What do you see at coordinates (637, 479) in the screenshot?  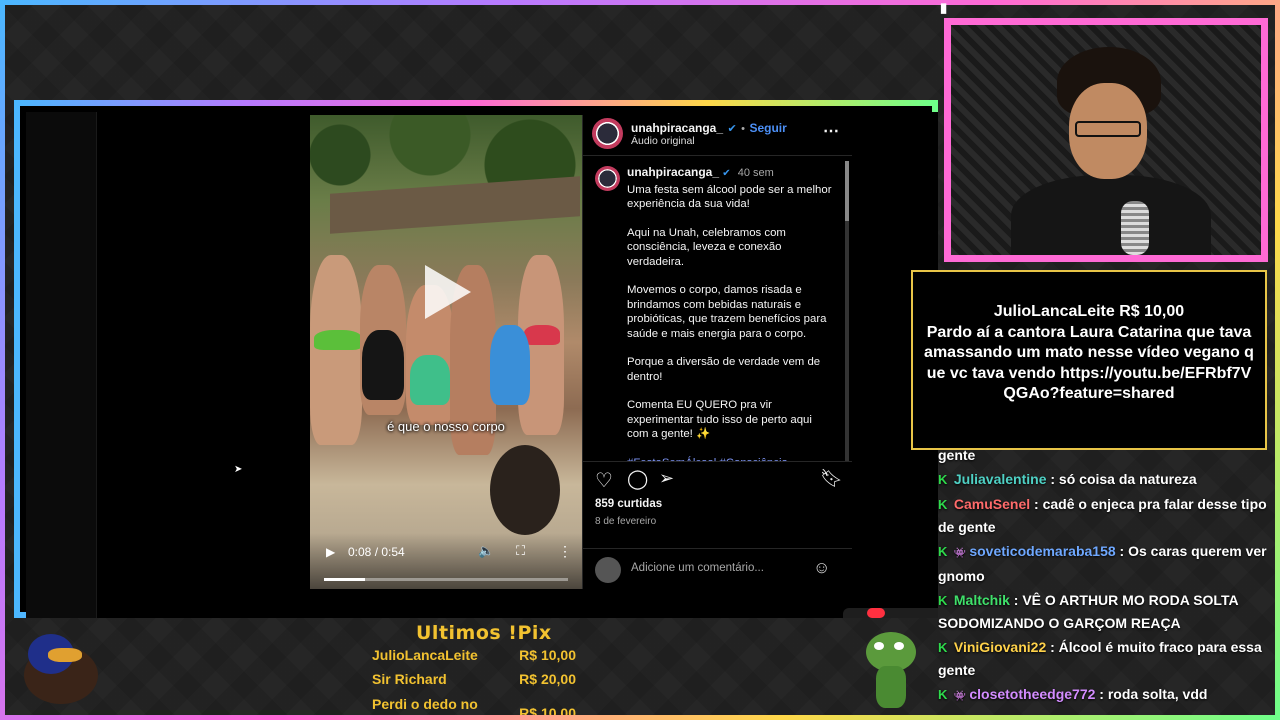 I see `comment-icon: ◯` at bounding box center [637, 479].